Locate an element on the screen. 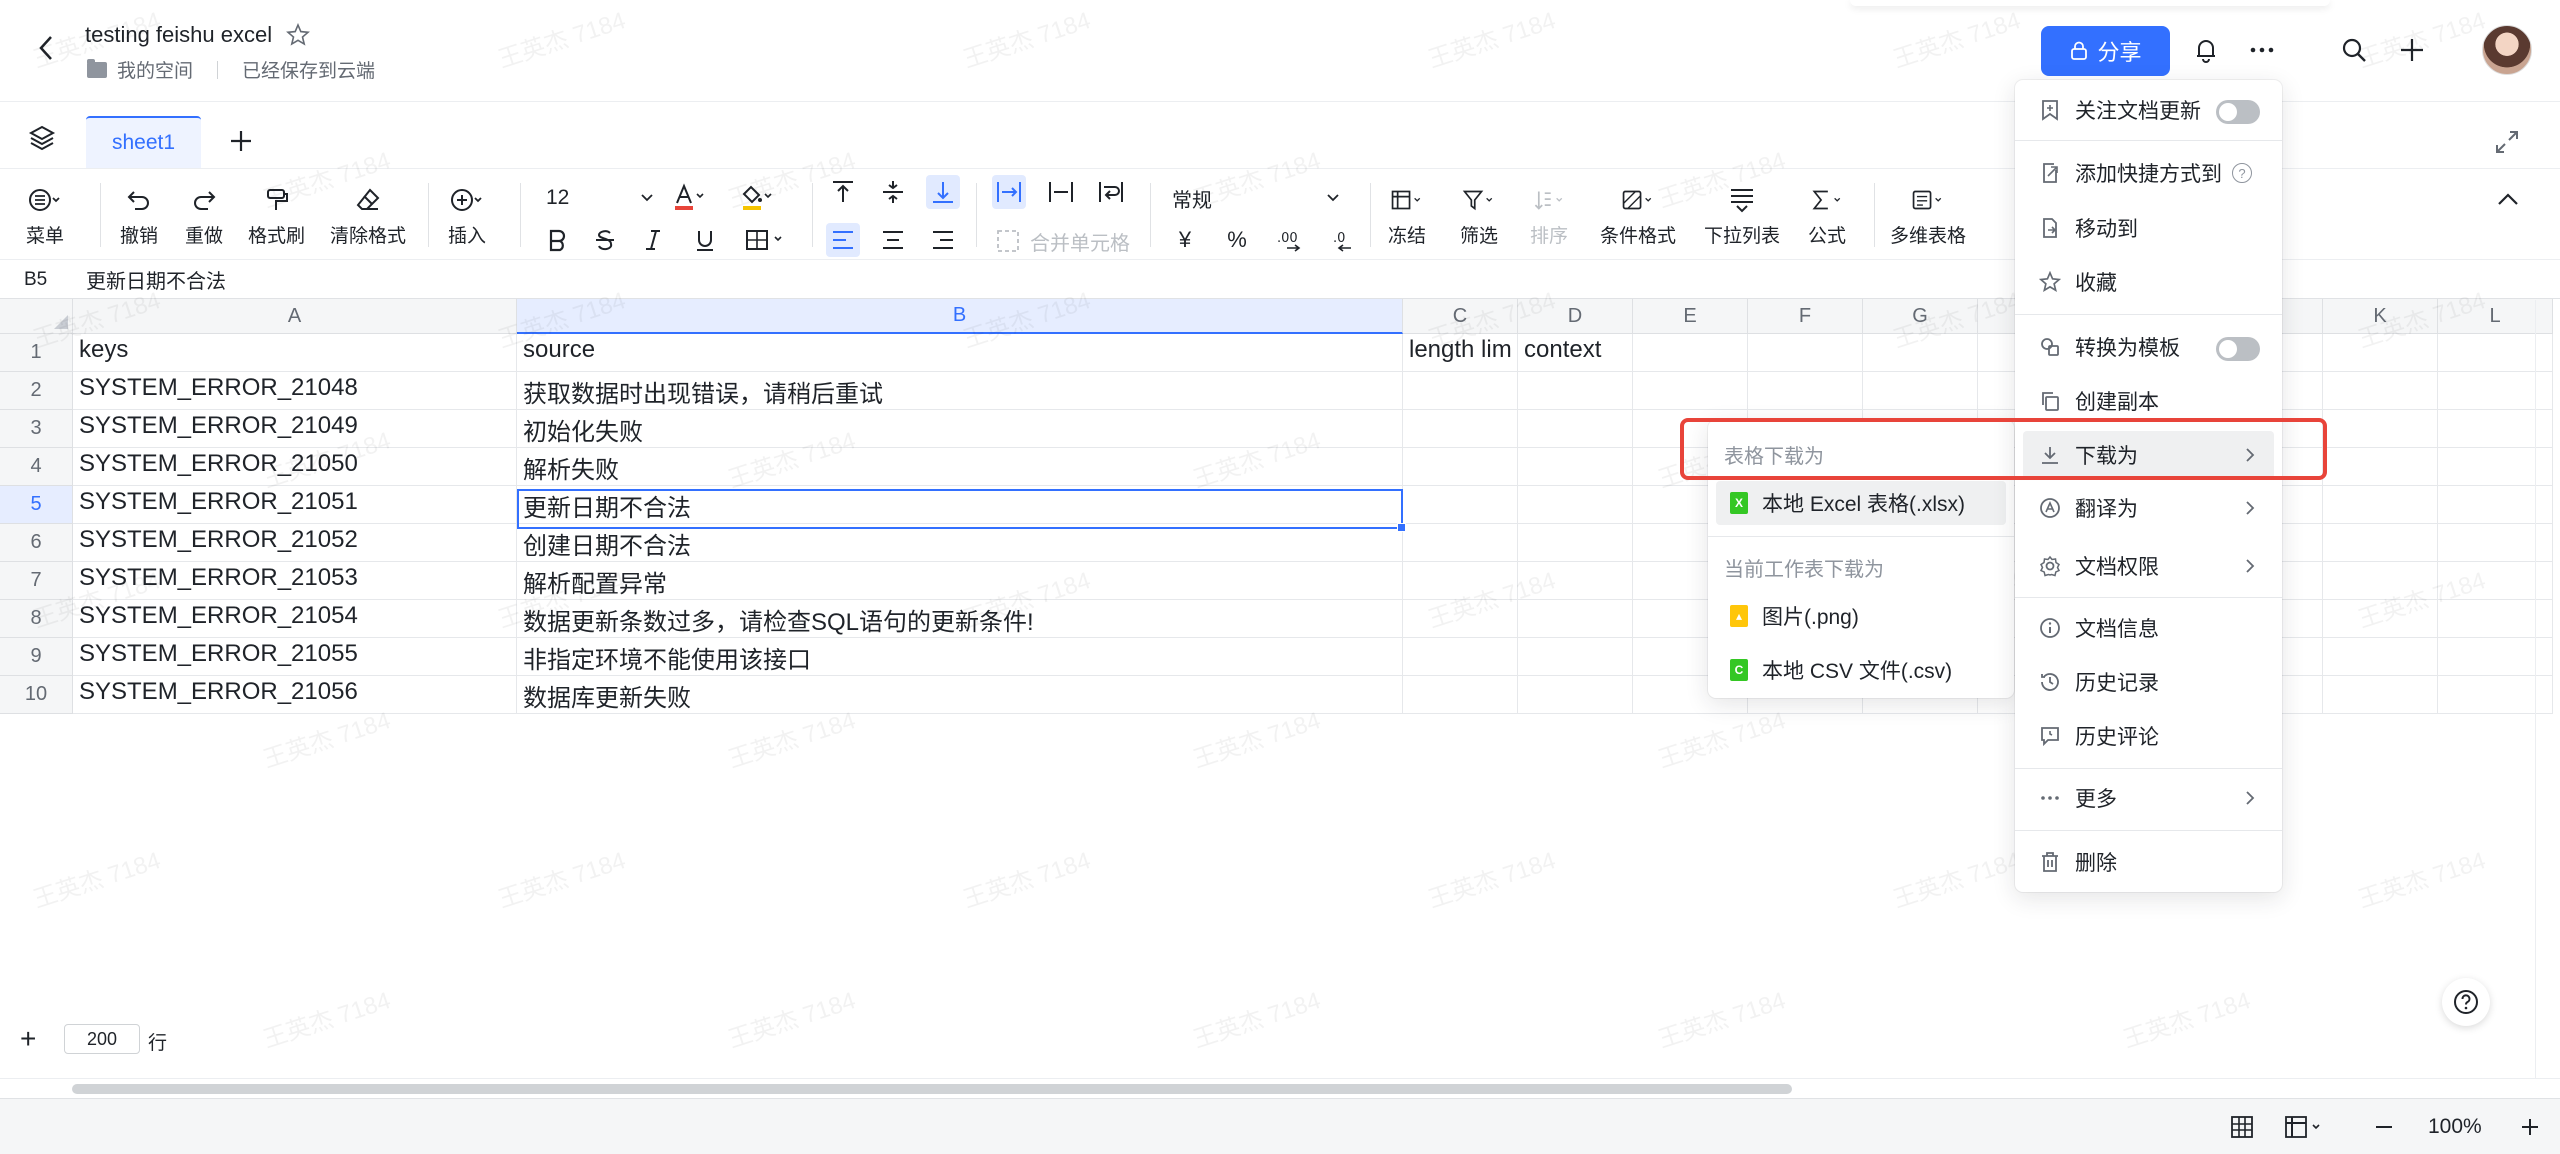 This screenshot has width=2560, height=1154. cell-d8 is located at coordinates (1575, 619).